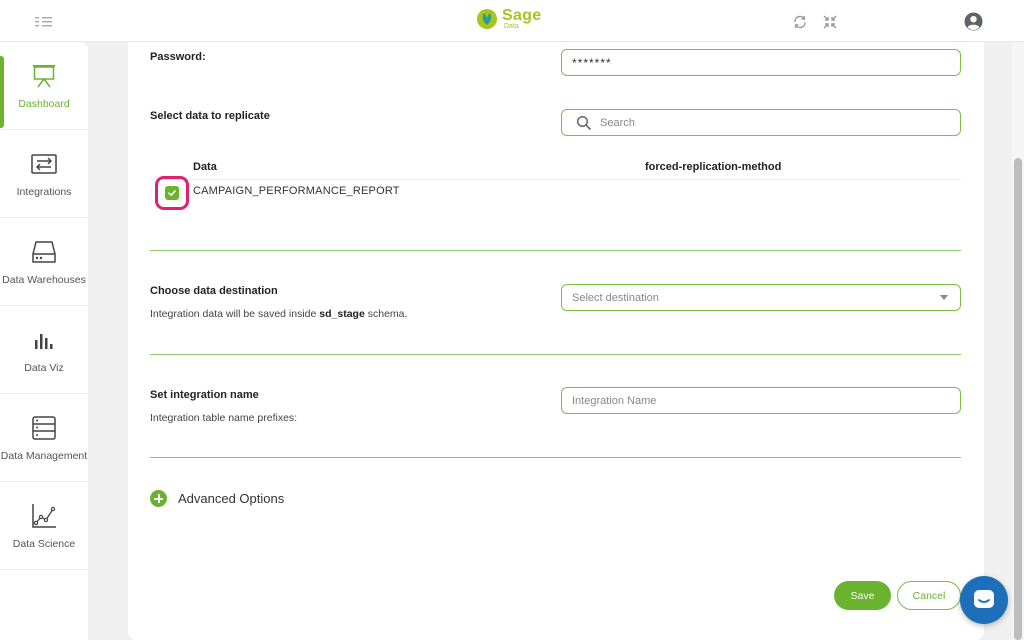  Describe the element at coordinates (44, 191) in the screenshot. I see `sidebar-item-label: Integrations` at that location.